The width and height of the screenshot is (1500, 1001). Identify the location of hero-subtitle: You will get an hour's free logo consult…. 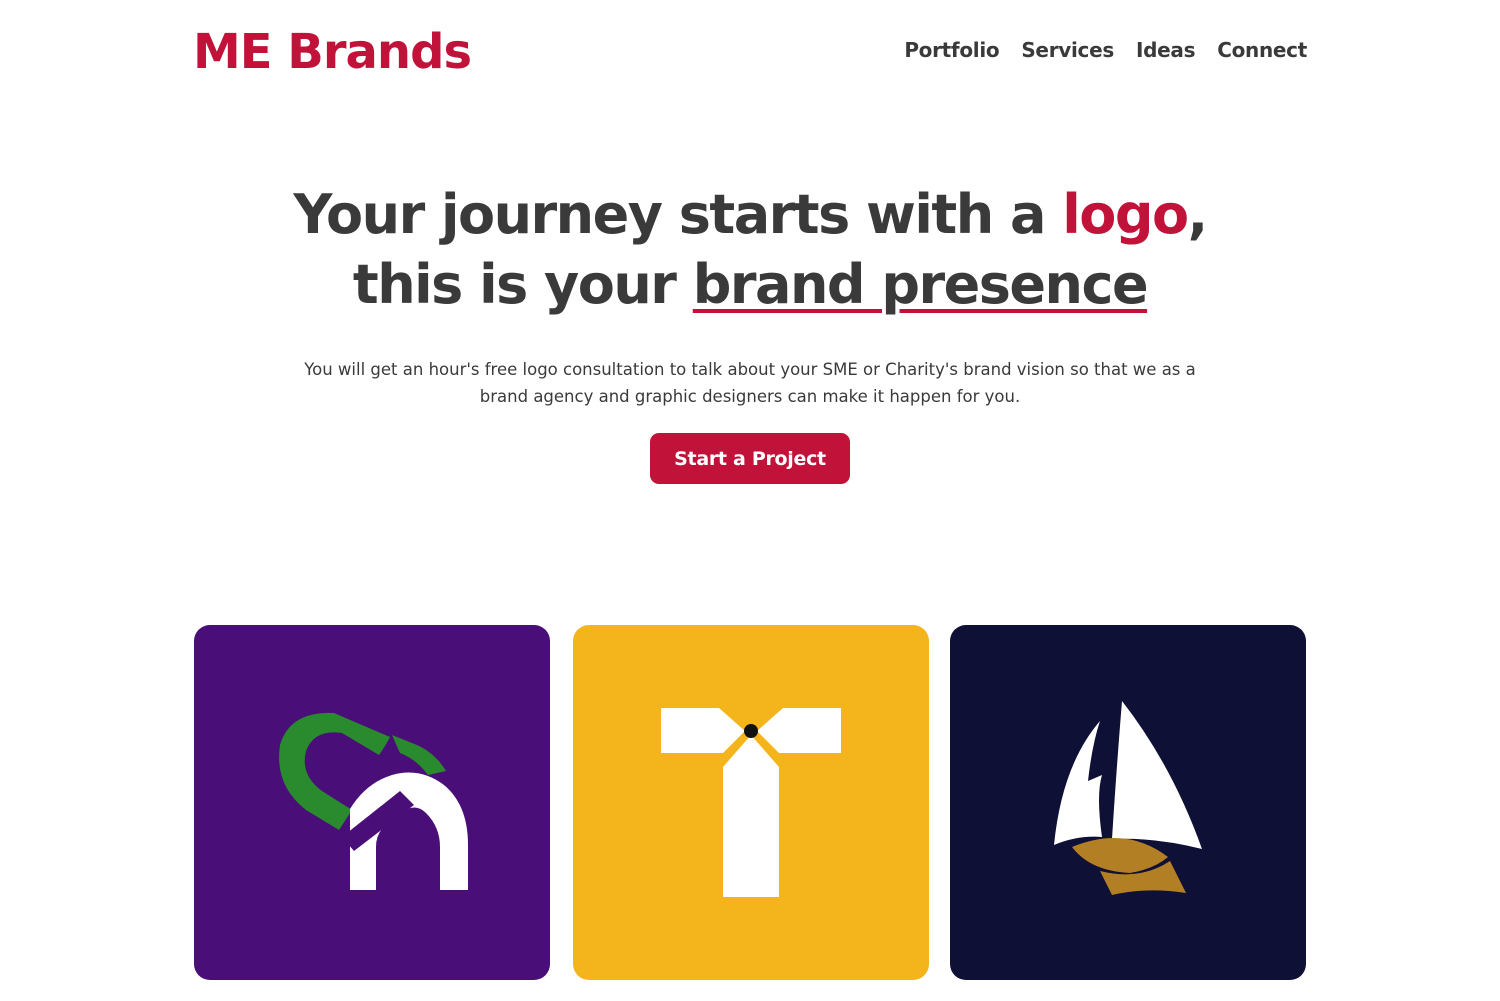
(750, 383).